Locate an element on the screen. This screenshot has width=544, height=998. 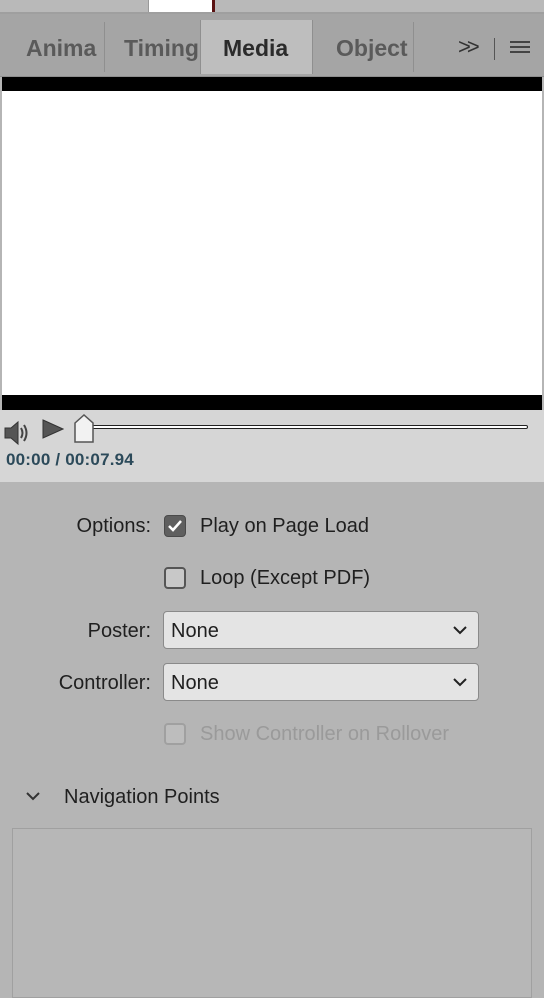
timecode-readout: 00:00 / 00:07.94 is located at coordinates (70, 459).